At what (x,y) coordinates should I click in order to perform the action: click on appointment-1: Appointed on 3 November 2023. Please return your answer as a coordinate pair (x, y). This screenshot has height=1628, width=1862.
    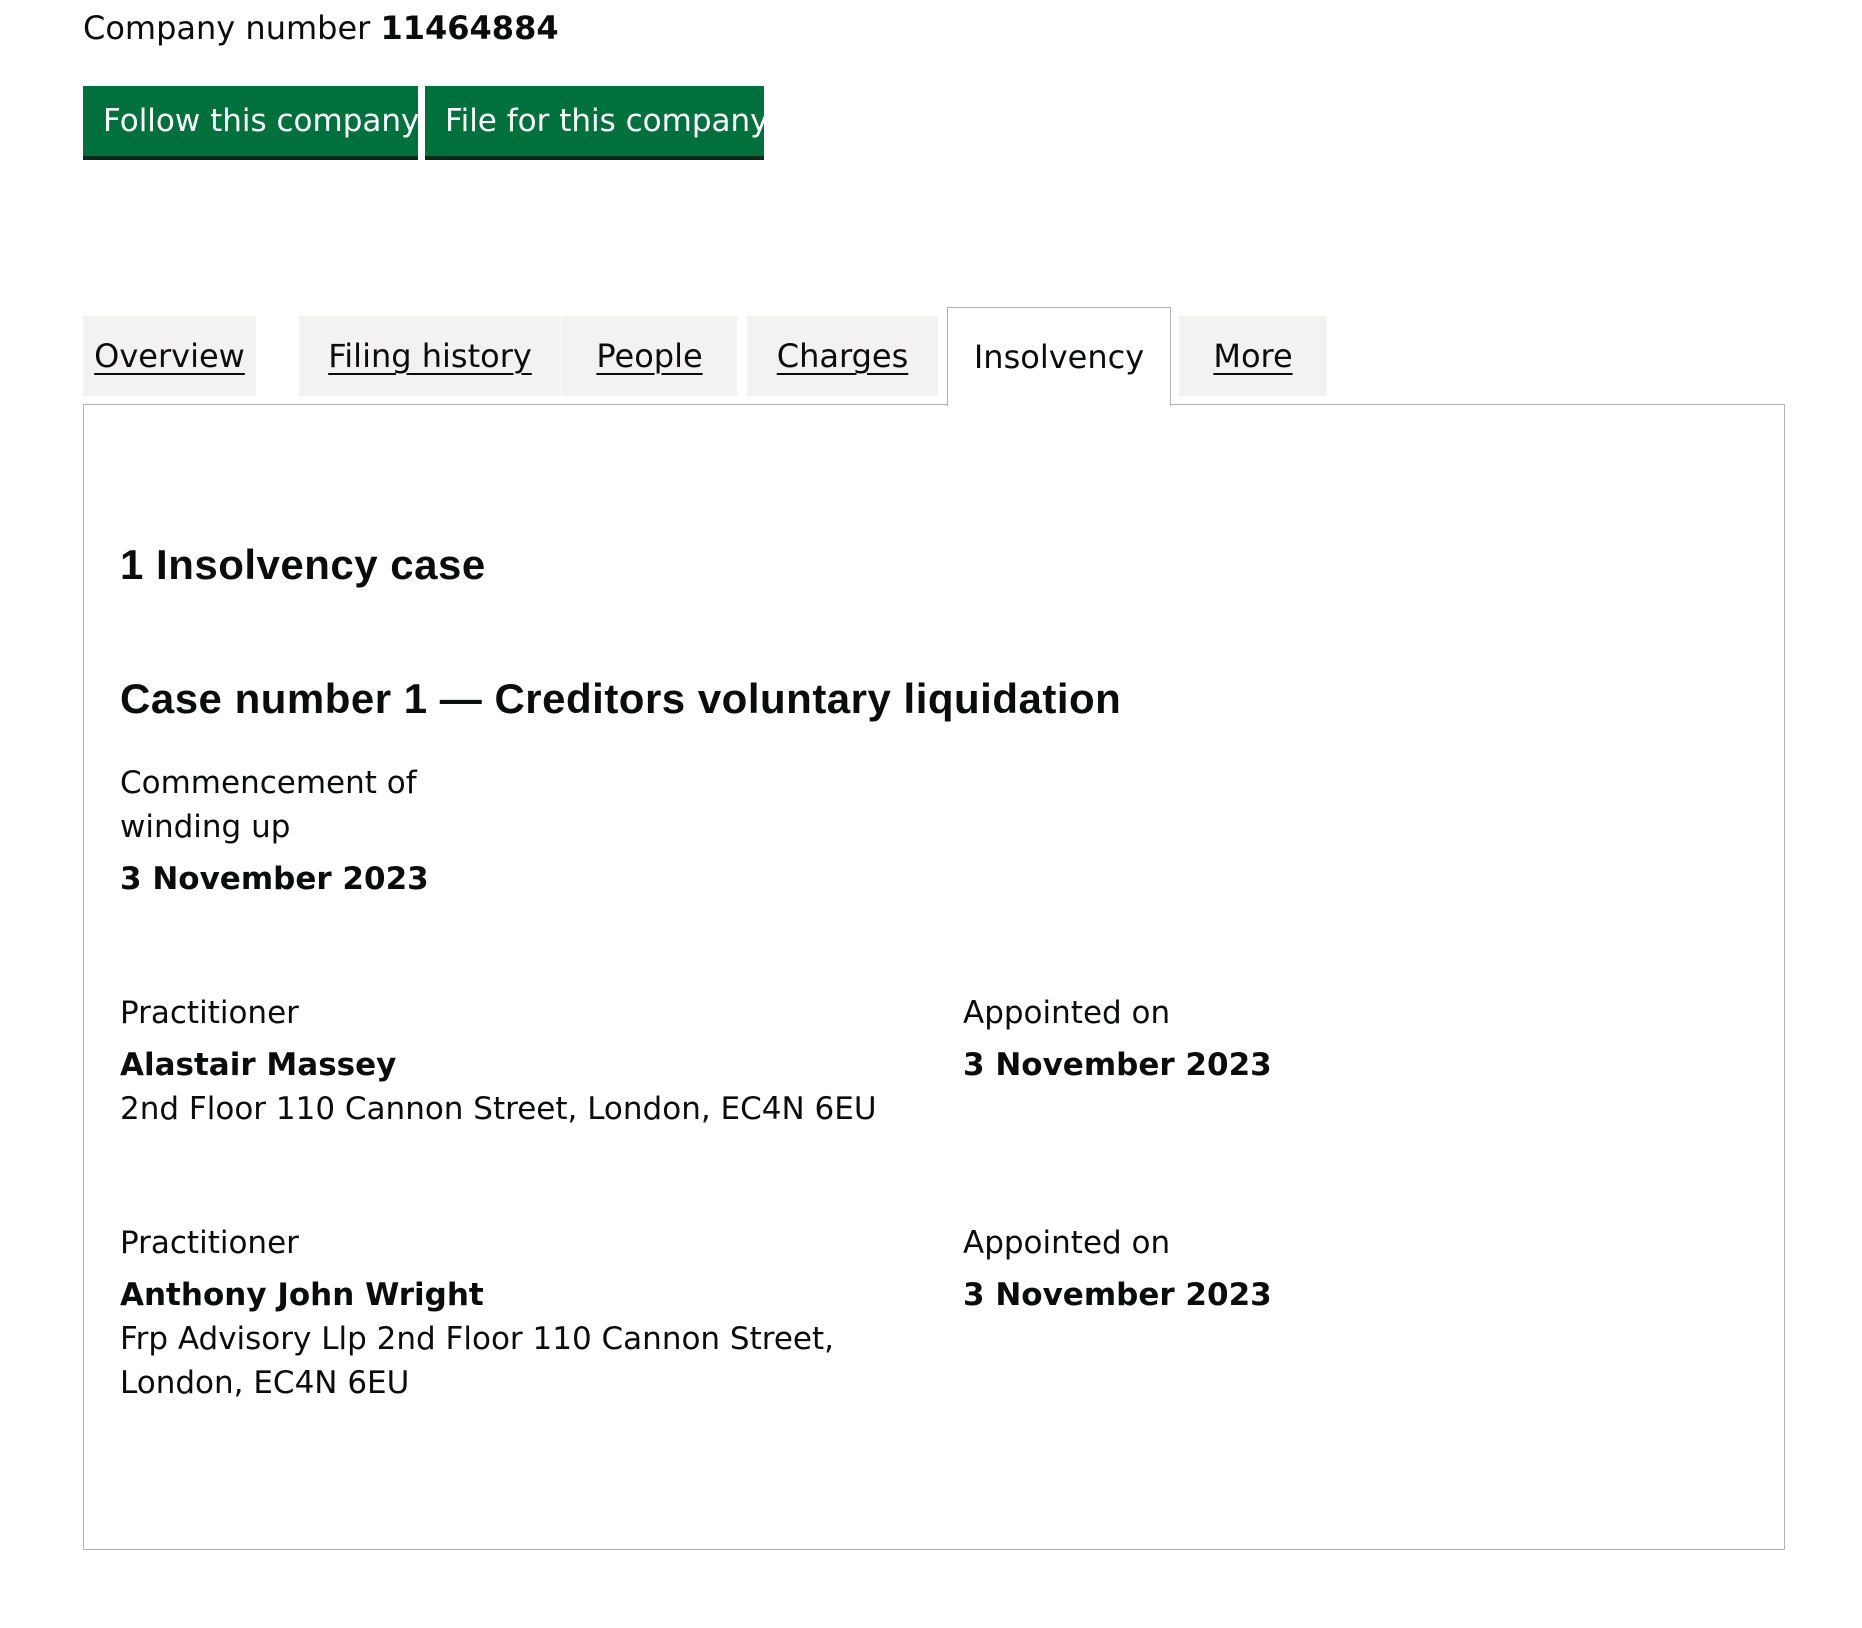
    Looking at the image, I should click on (1213, 1039).